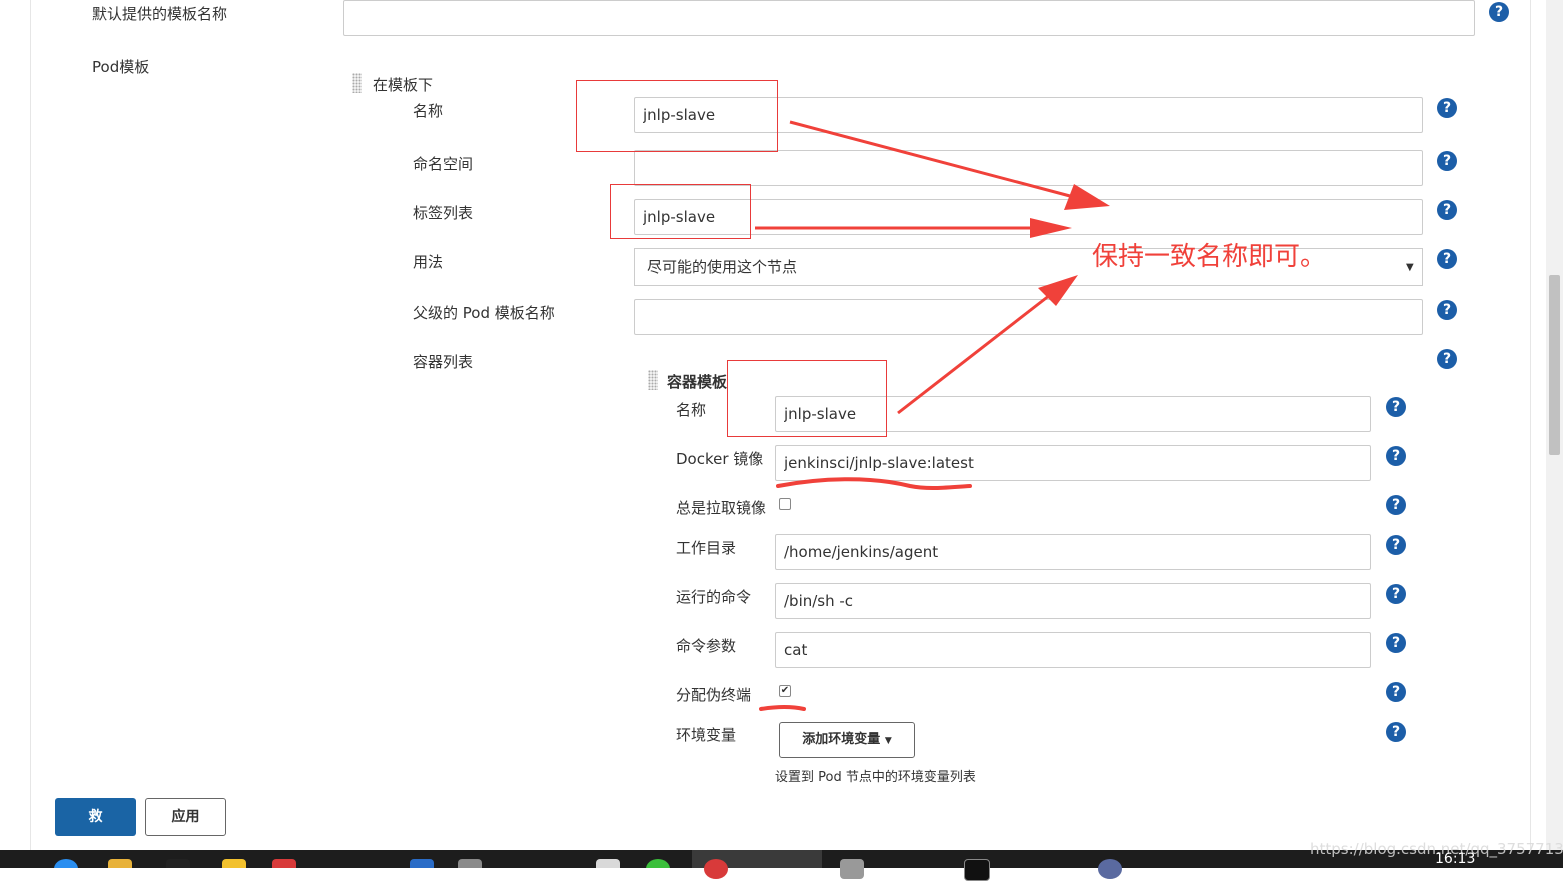 This screenshot has width=1563, height=881. I want to click on notepad-icon, so click(470, 863).